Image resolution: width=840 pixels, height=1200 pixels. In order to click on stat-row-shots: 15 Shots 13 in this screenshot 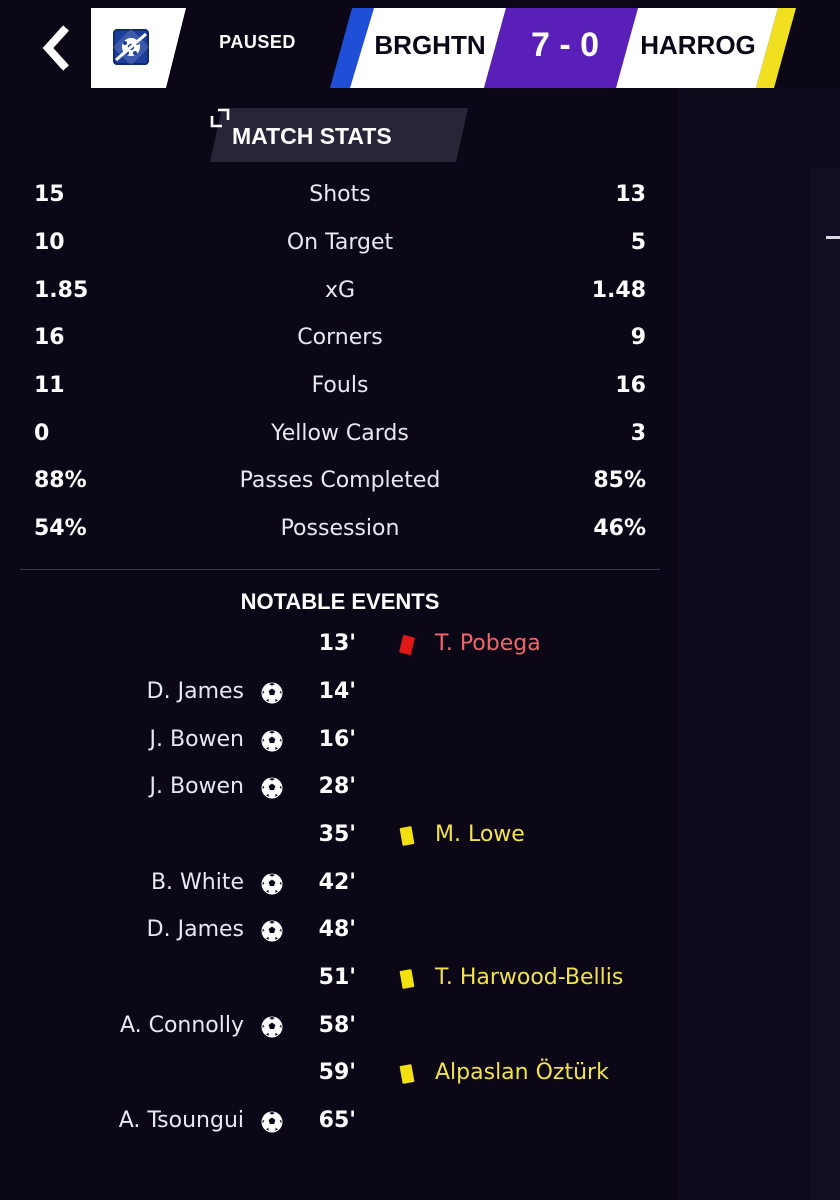, I will do `click(340, 197)`.